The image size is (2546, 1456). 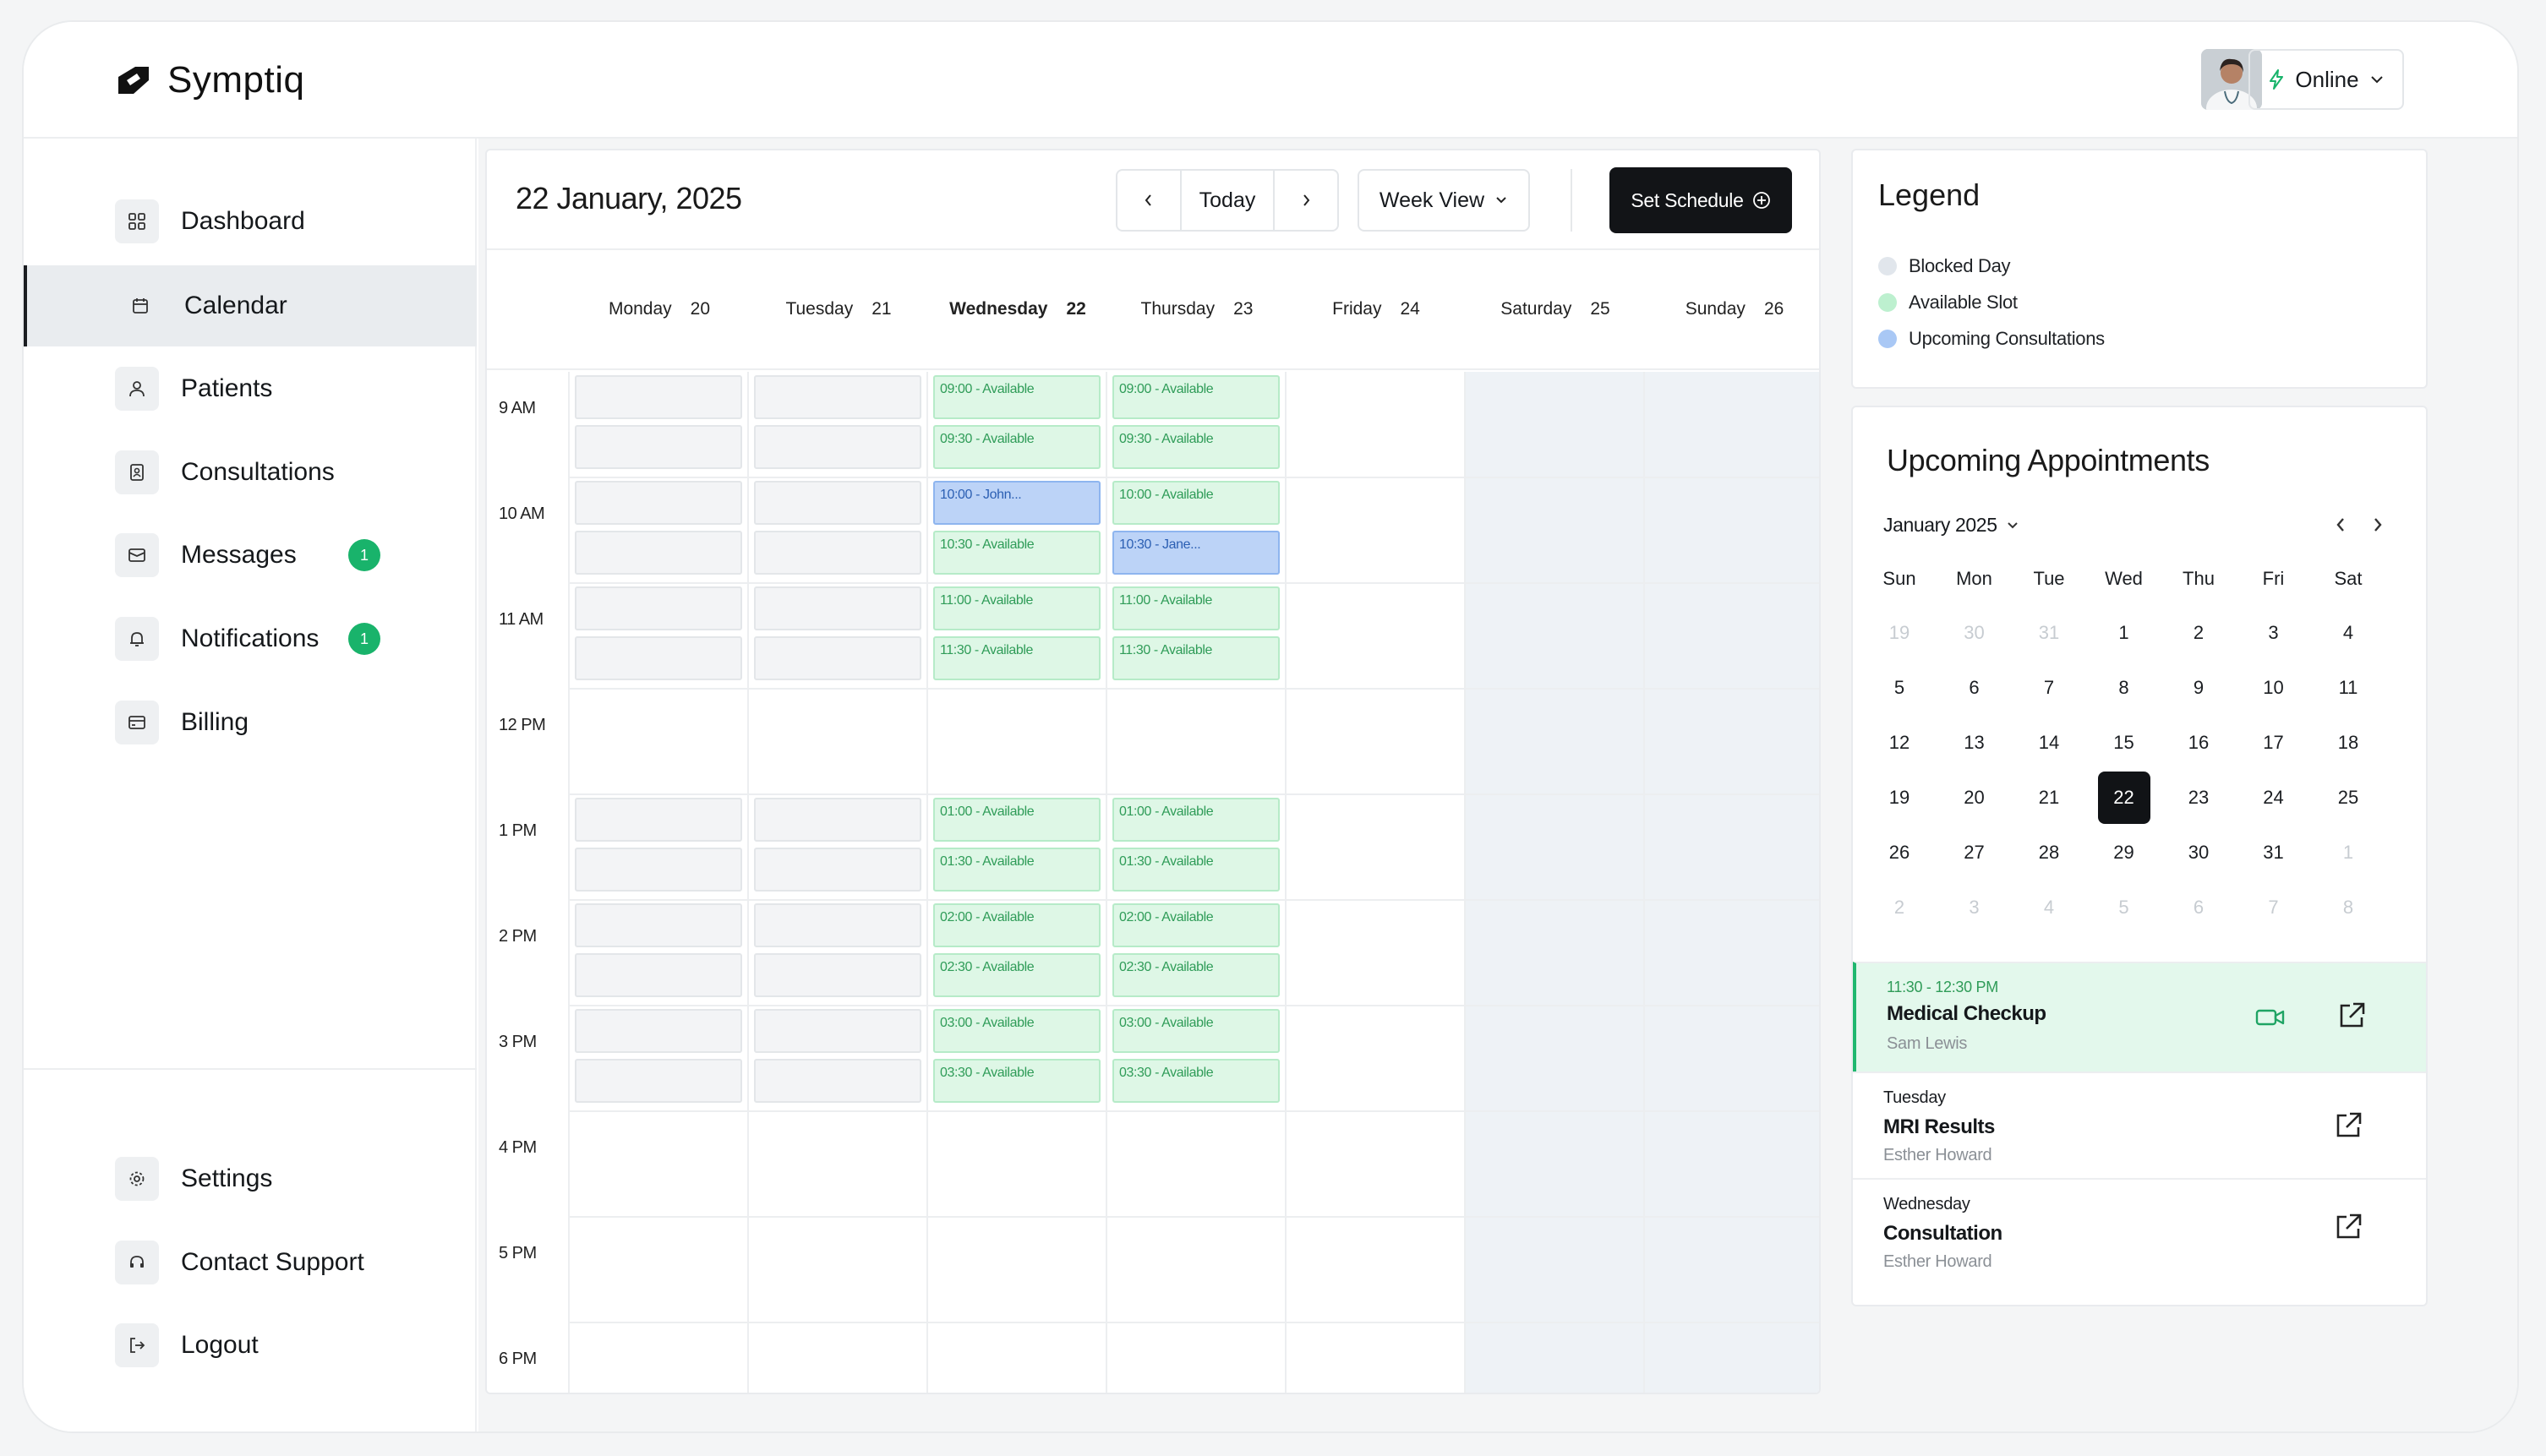 I want to click on month-selector: January 2025, so click(x=1951, y=525).